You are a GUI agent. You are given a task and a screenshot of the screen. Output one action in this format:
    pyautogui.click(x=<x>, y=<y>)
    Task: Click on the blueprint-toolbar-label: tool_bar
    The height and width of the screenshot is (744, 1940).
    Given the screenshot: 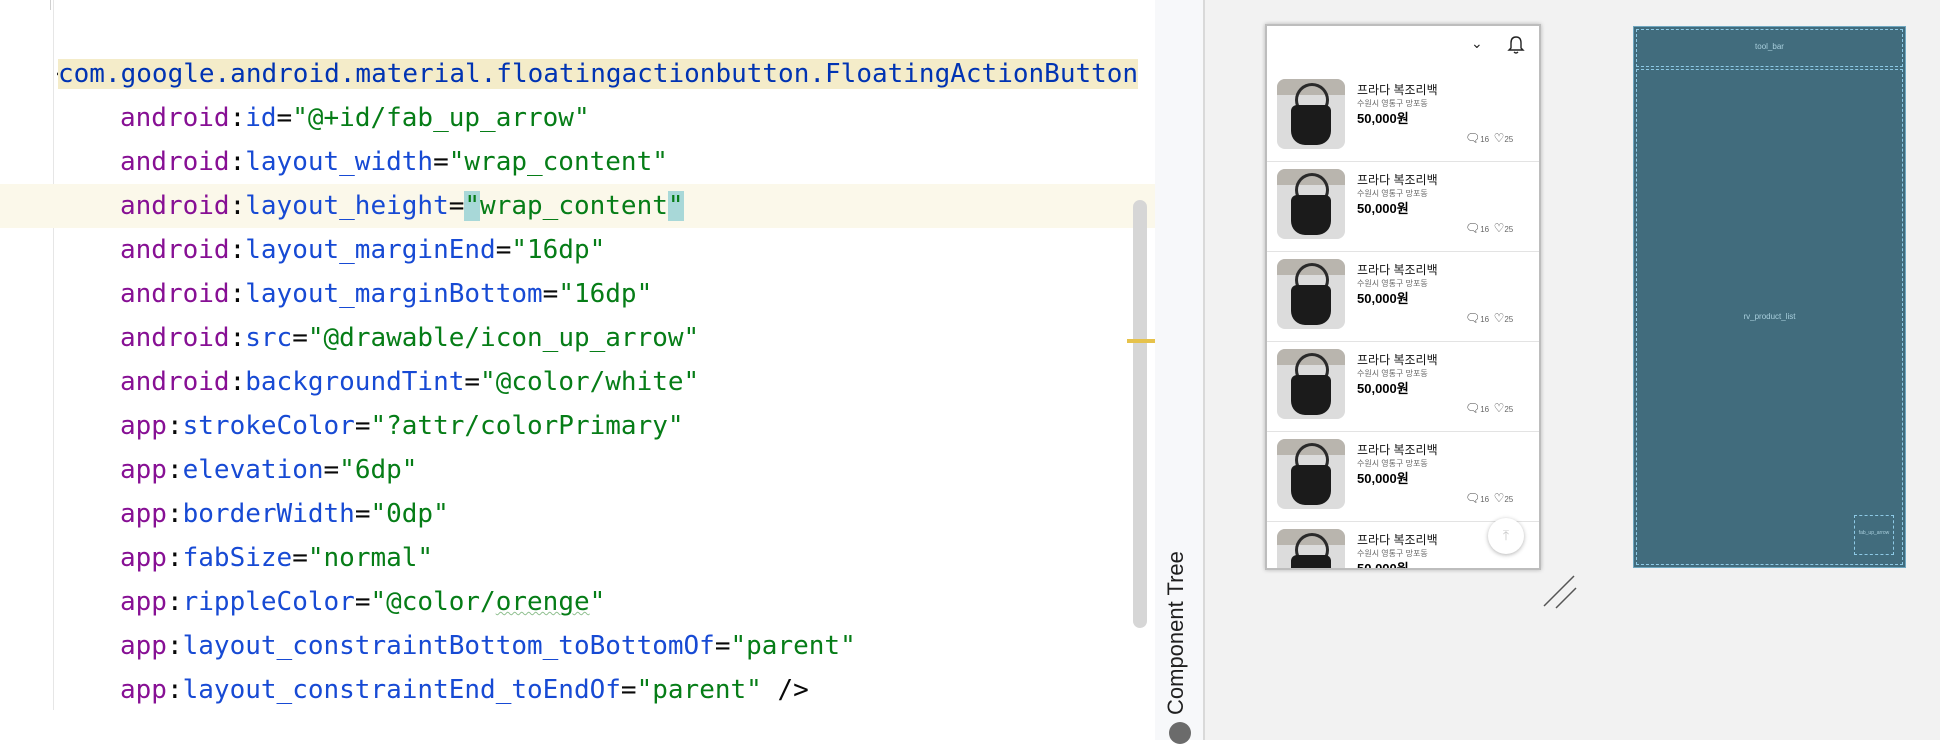 What is the action you would take?
    pyautogui.click(x=1769, y=46)
    